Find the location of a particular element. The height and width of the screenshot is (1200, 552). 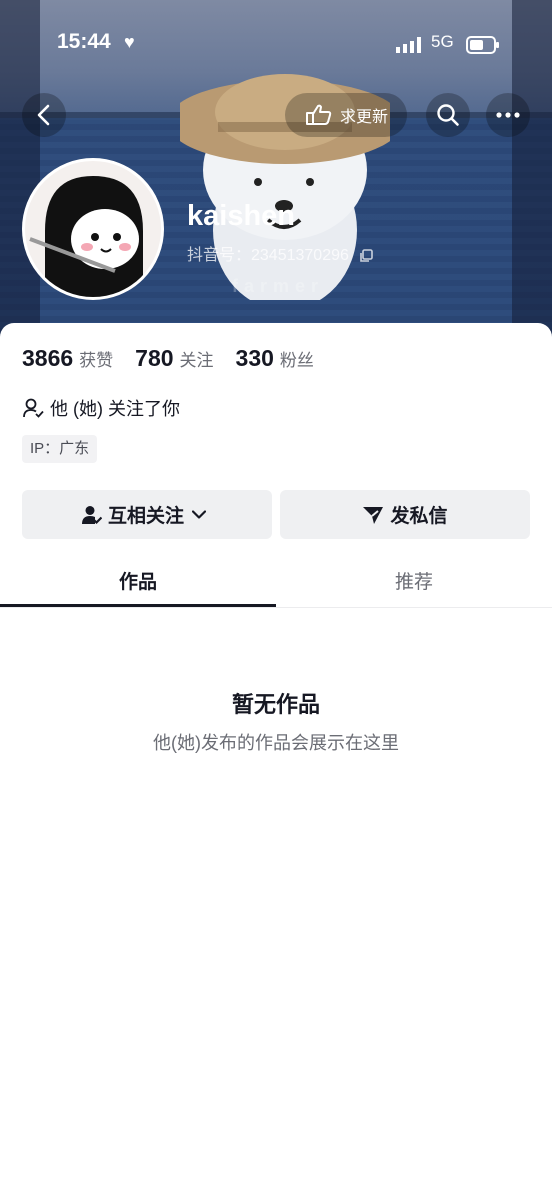

stat-followers: 330 粉丝 is located at coordinates (275, 358).